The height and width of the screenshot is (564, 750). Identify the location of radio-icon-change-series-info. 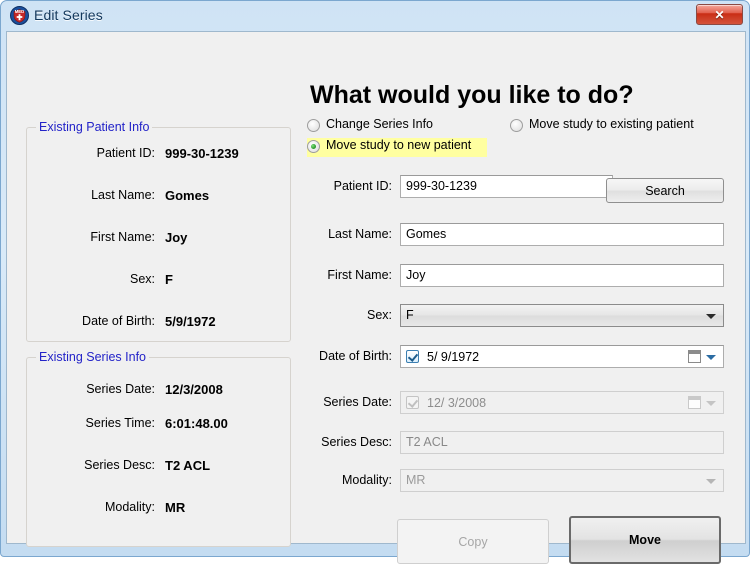
(313, 125).